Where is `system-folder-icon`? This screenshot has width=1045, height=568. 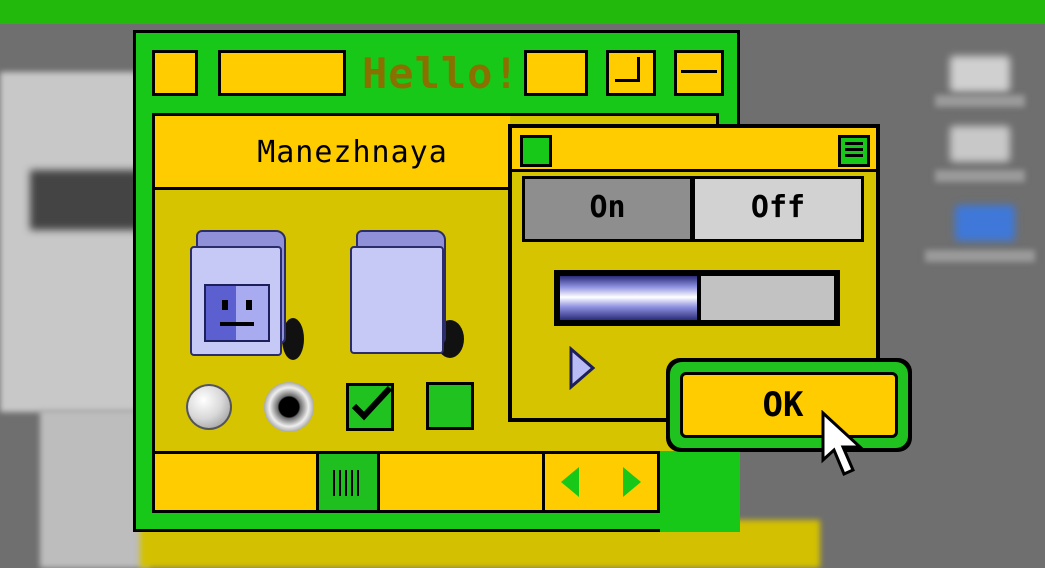 system-folder-icon is located at coordinates (245, 294).